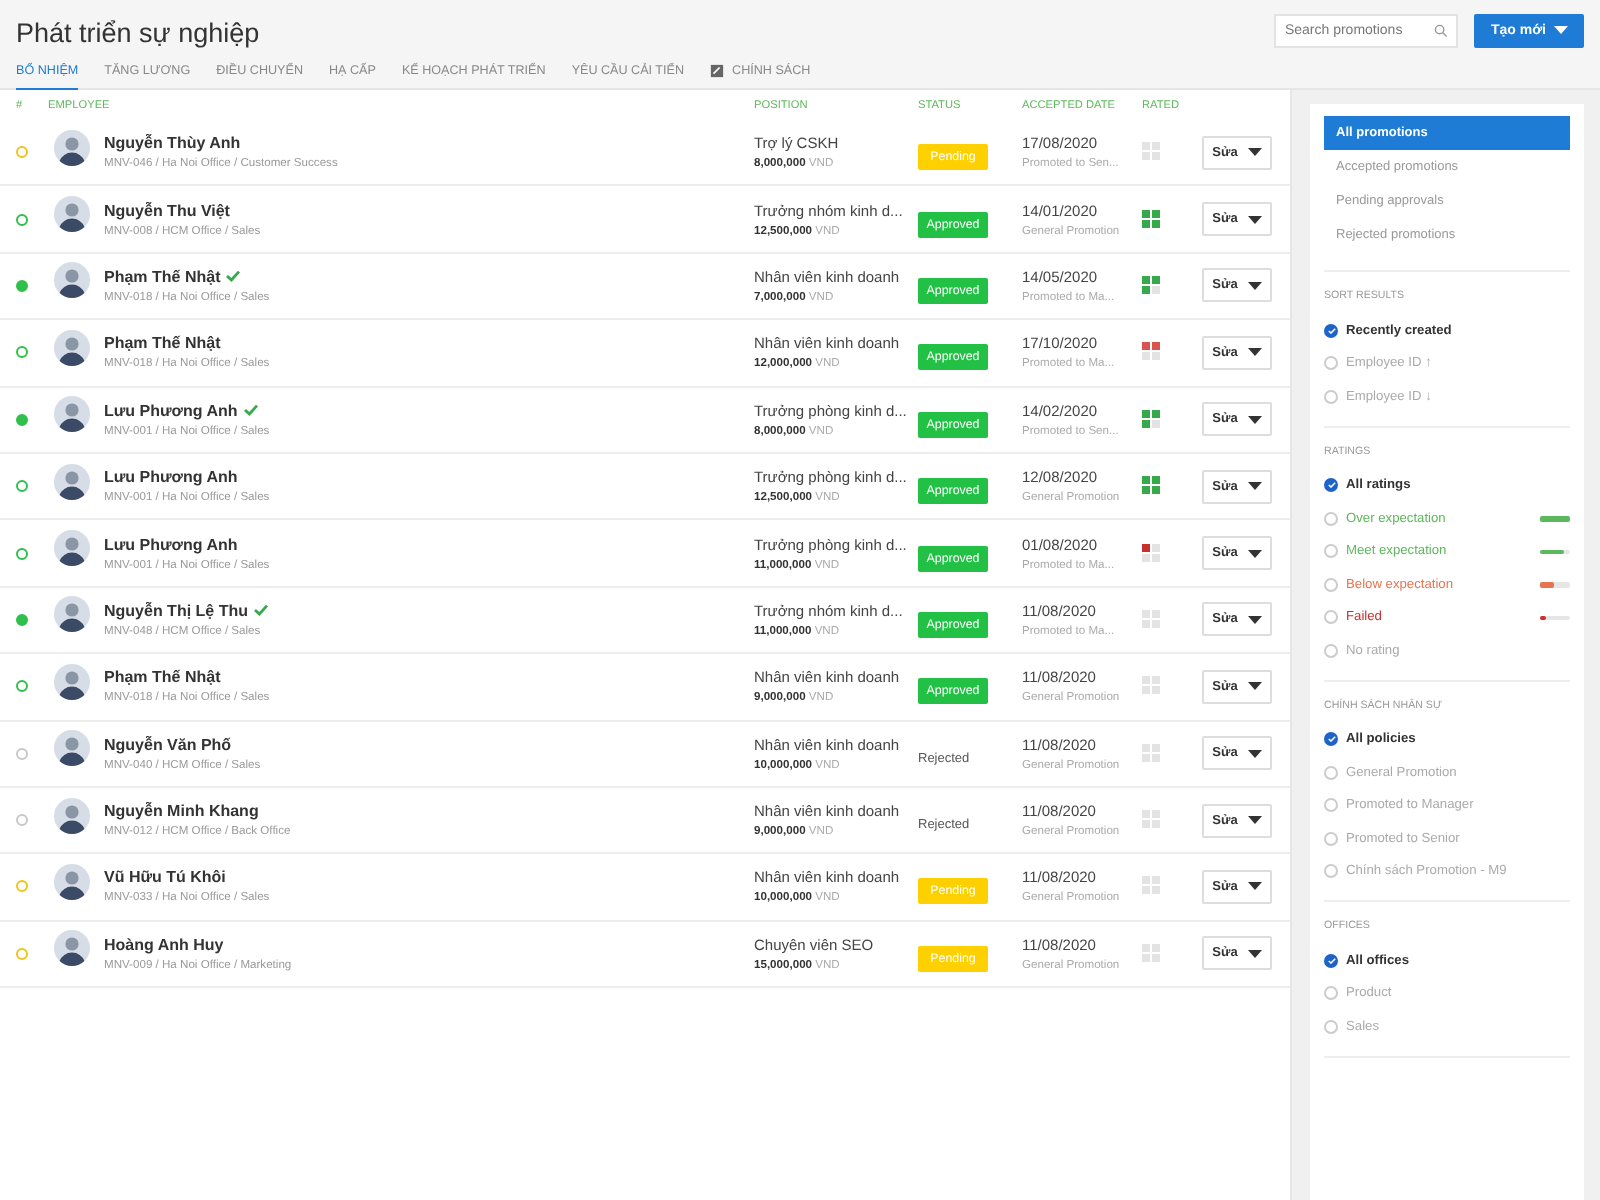 The height and width of the screenshot is (1200, 1600). I want to click on employee-name: Nguyễn Thị Lệ Thu, so click(176, 610).